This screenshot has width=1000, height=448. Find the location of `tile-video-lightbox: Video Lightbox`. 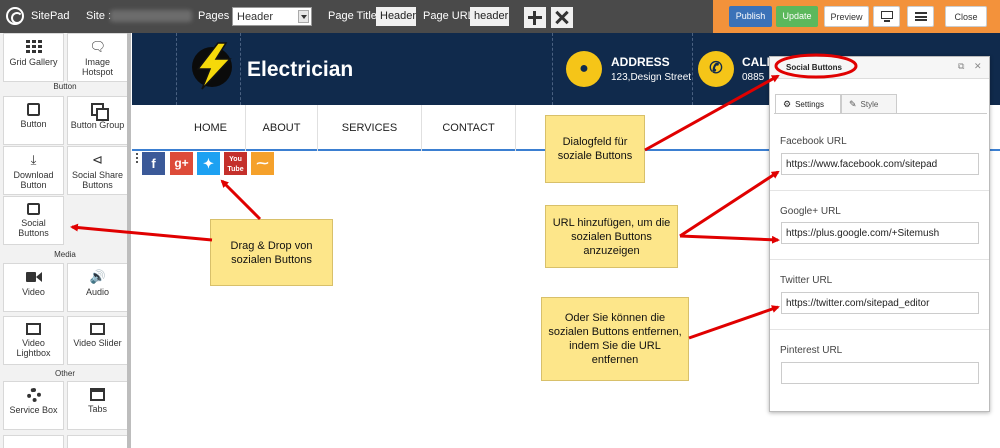

tile-video-lightbox: Video Lightbox is located at coordinates (33, 340).